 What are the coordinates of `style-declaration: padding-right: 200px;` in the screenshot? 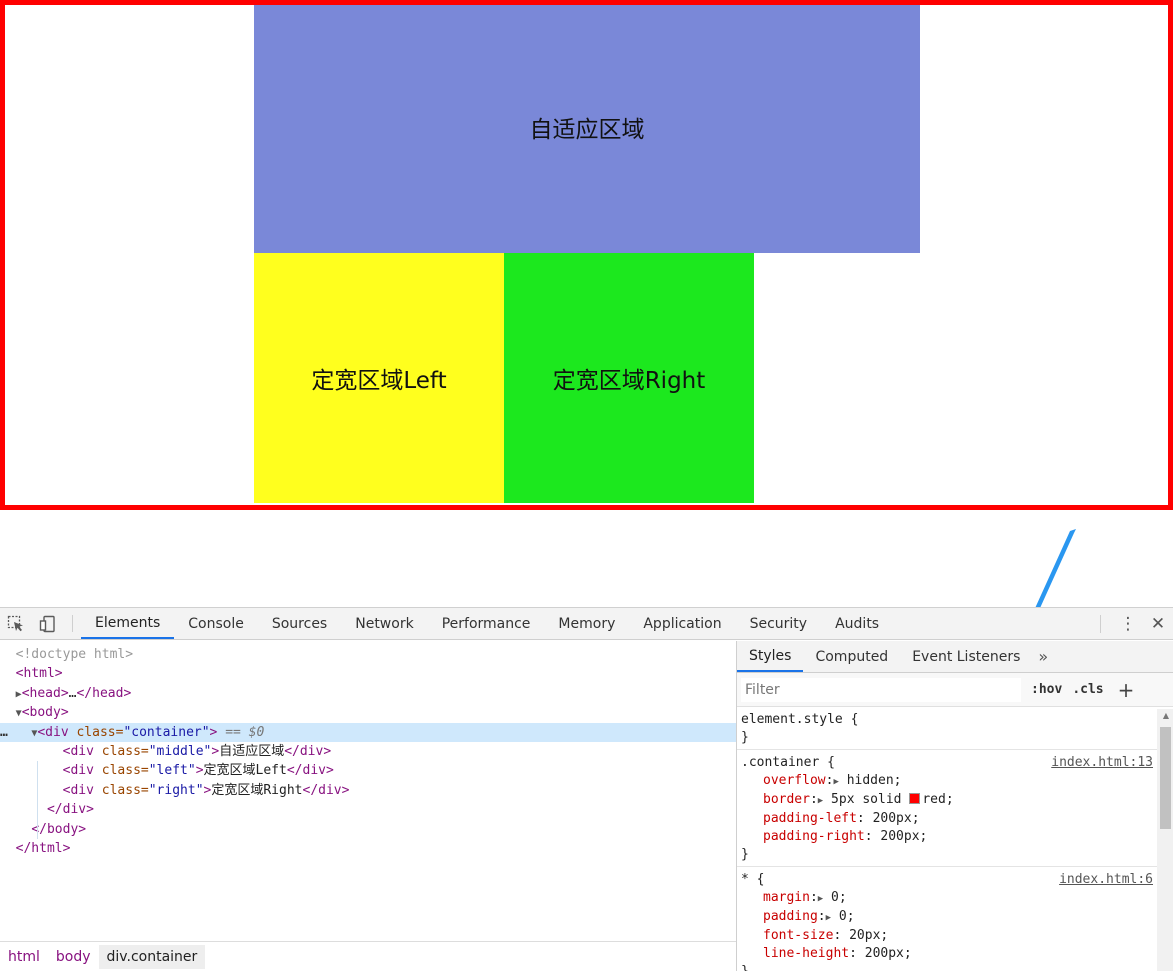 It's located at (947, 837).